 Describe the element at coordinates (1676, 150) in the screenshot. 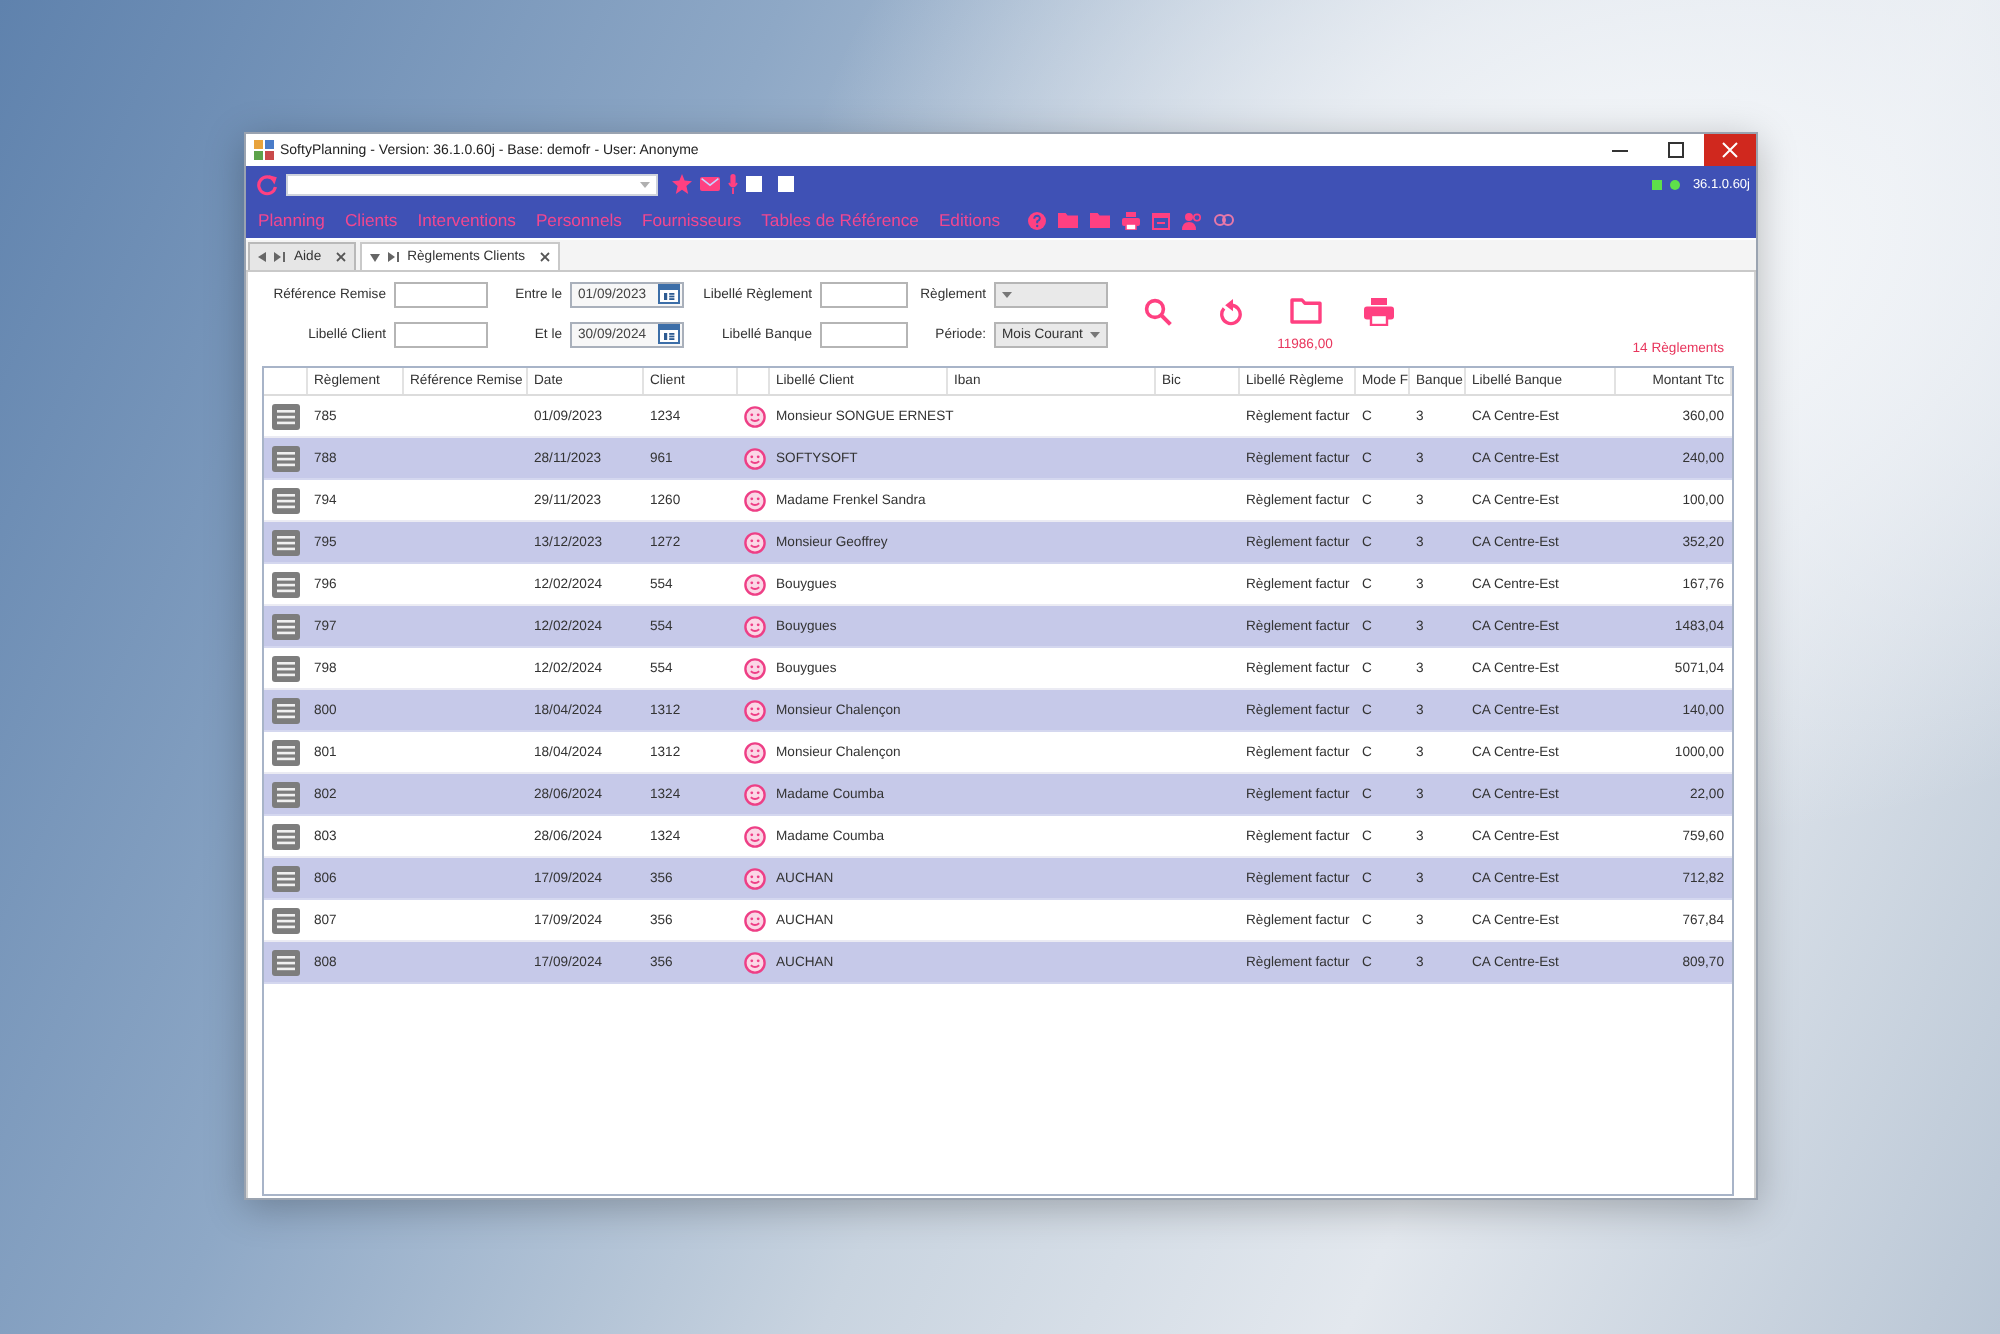

I see `maximize-icon` at that location.